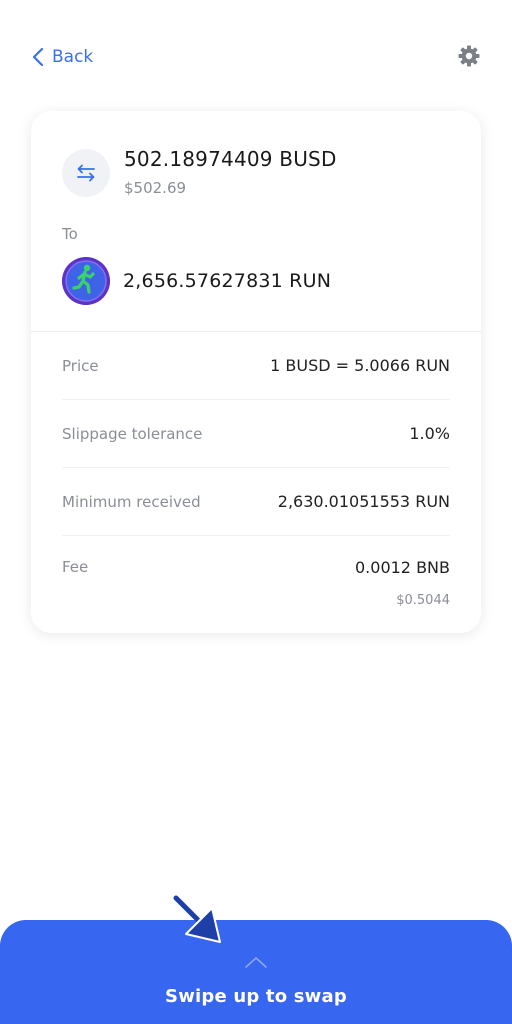 This screenshot has height=1024, width=512. Describe the element at coordinates (256, 366) in the screenshot. I see `detail-row-price: Price 1 BUSD = 5.0066 RUN` at that location.